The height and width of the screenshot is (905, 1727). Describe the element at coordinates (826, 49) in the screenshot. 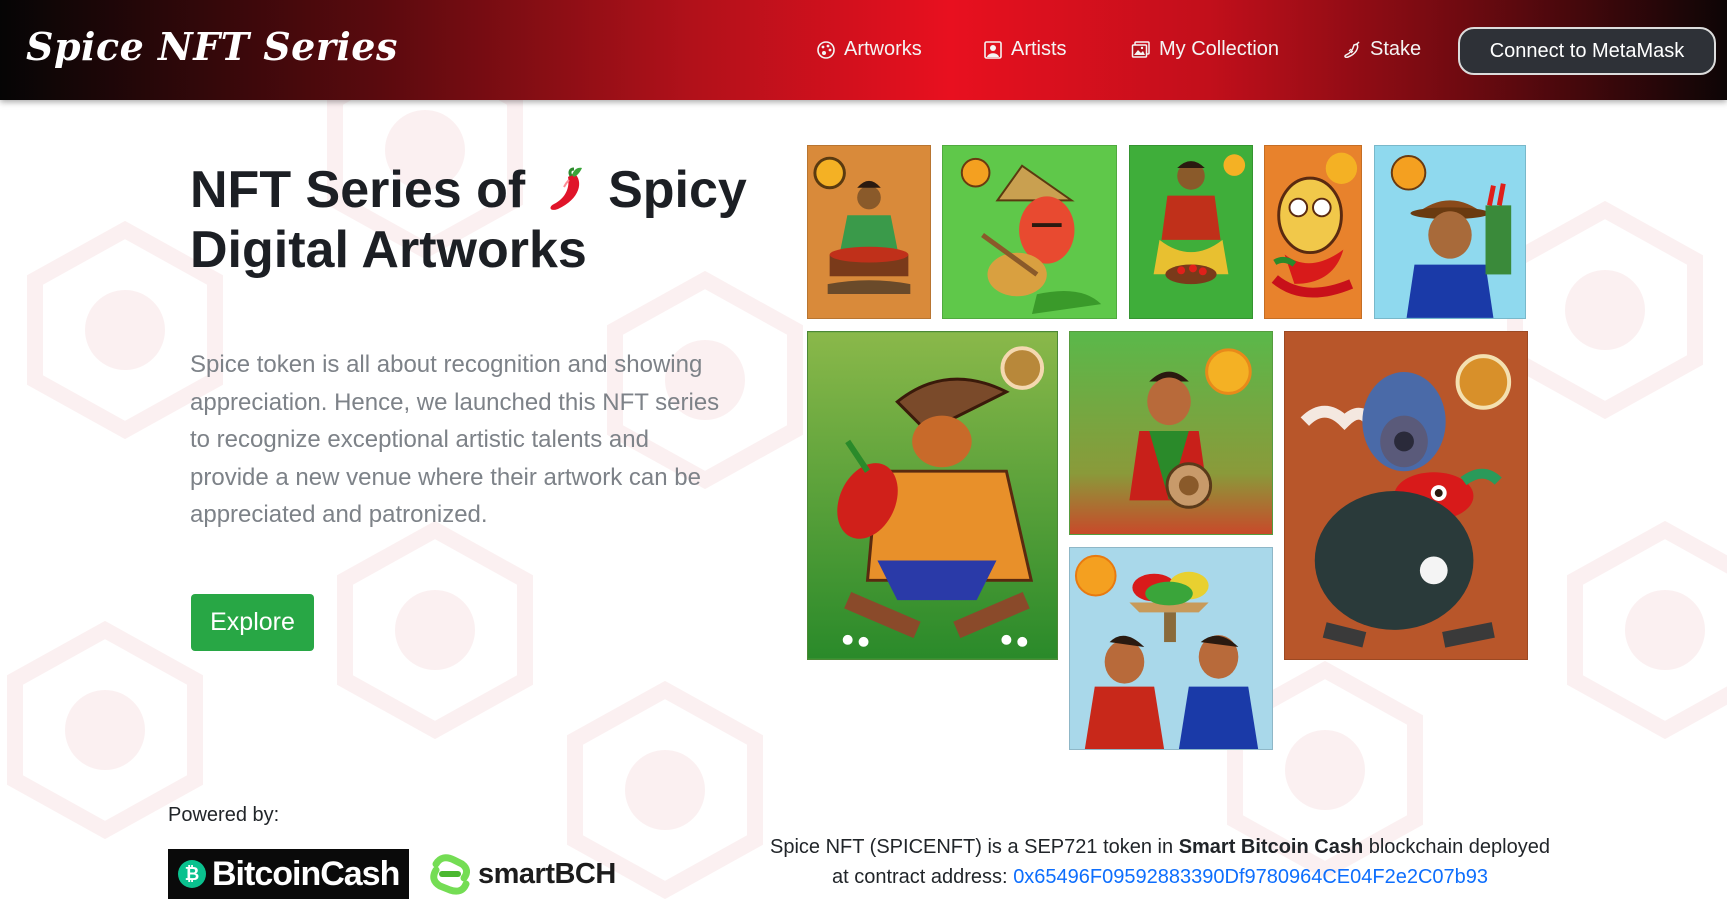

I see `palette-icon` at that location.